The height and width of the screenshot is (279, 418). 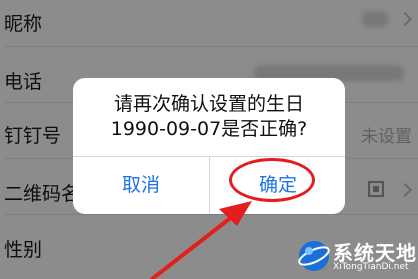 I want to click on watermark-logo-icon, so click(x=314, y=256).